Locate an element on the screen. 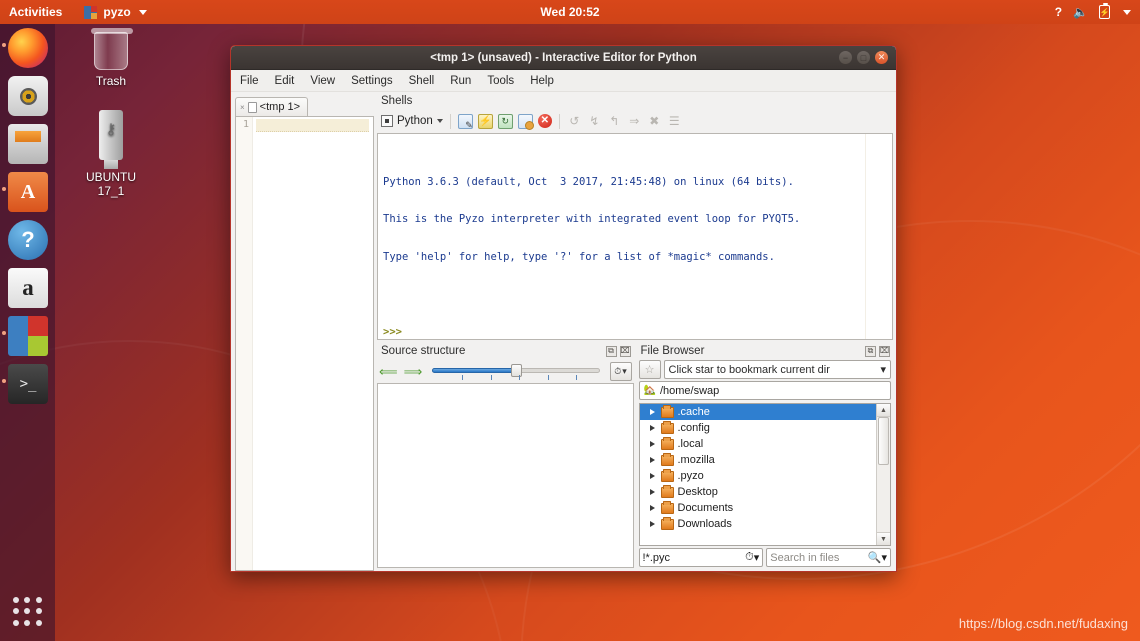 This screenshot has height=641, width=1140. source-structure-tree is located at coordinates (505, 475).